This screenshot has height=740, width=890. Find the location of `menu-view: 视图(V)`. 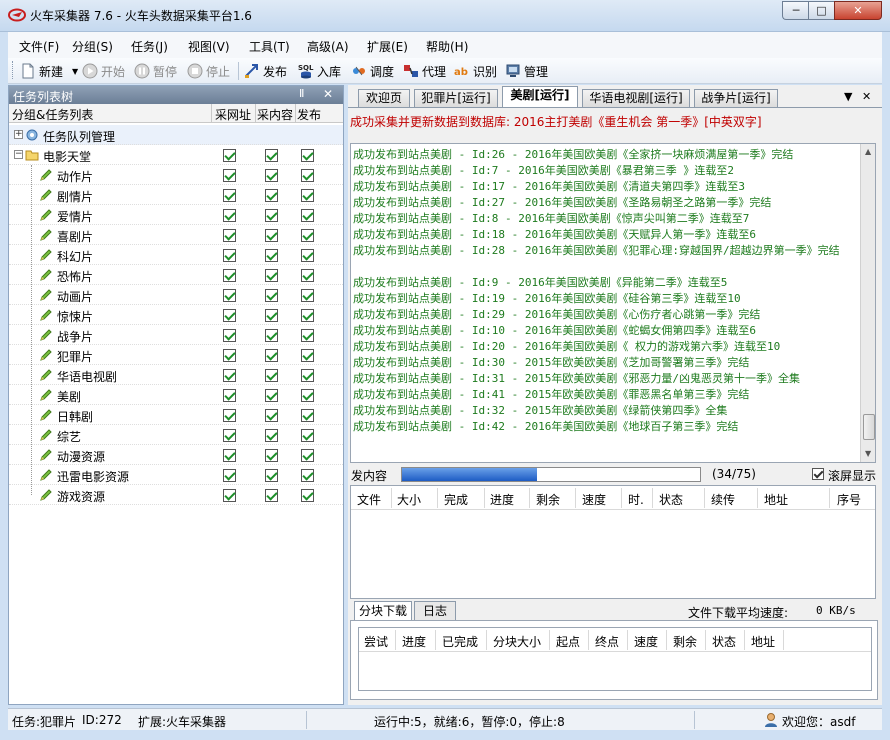

menu-view: 视图(V) is located at coordinates (209, 46).